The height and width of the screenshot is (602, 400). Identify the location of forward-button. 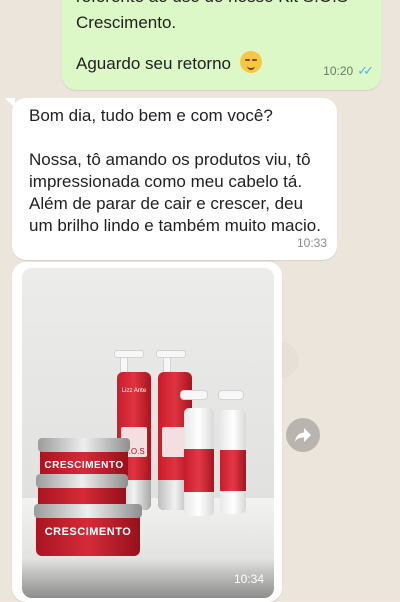
(303, 435).